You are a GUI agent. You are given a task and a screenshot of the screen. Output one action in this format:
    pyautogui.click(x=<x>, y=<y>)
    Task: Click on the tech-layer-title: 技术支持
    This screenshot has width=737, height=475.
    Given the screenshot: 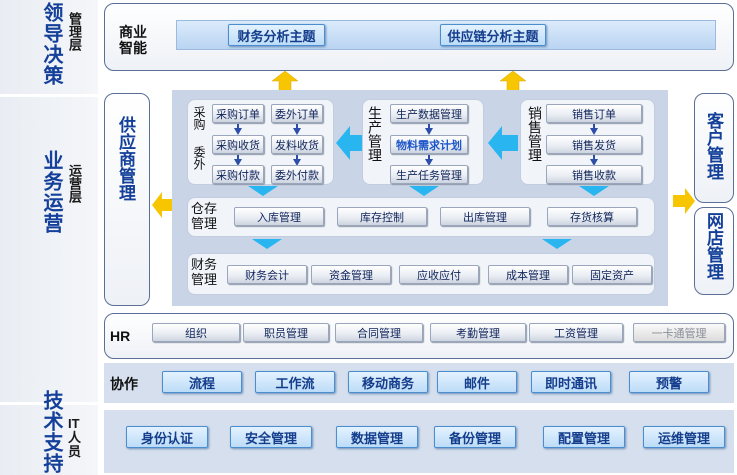 What is the action you would take?
    pyautogui.click(x=51, y=432)
    